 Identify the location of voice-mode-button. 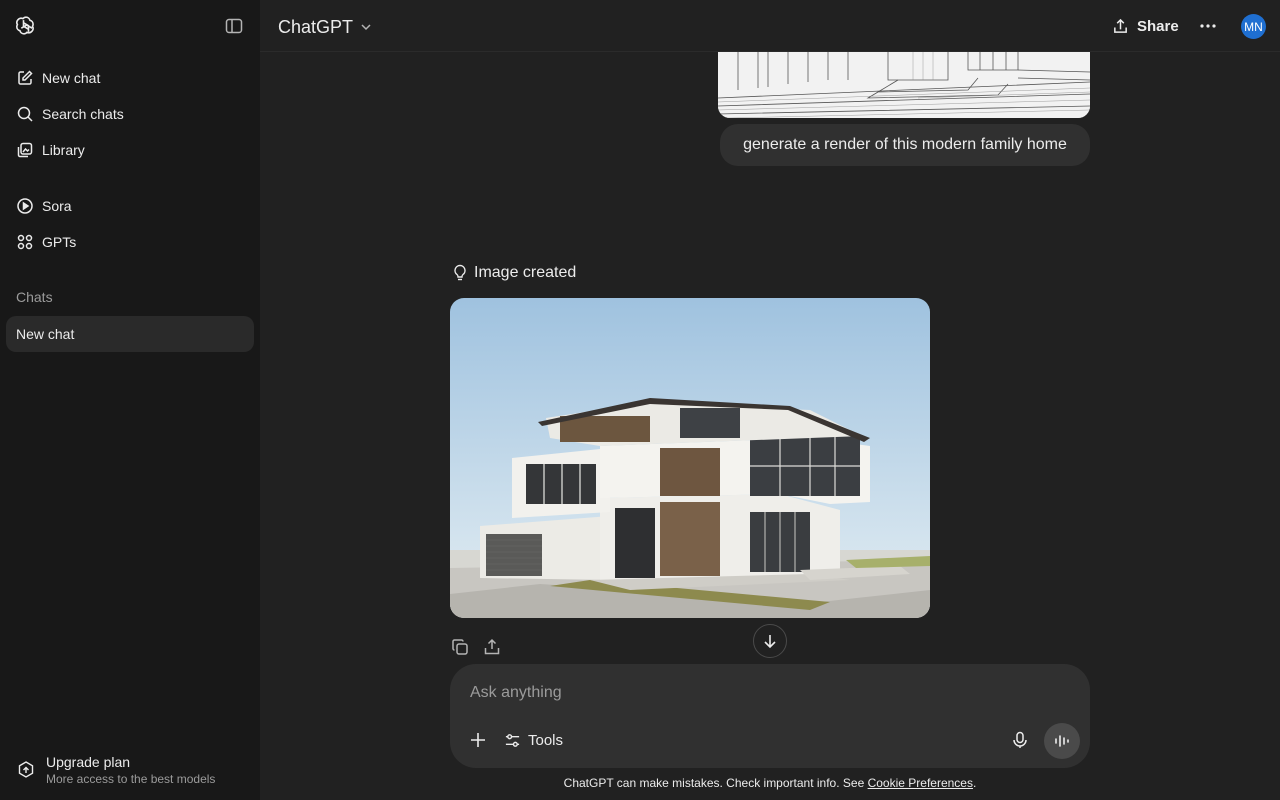
(1062, 741).